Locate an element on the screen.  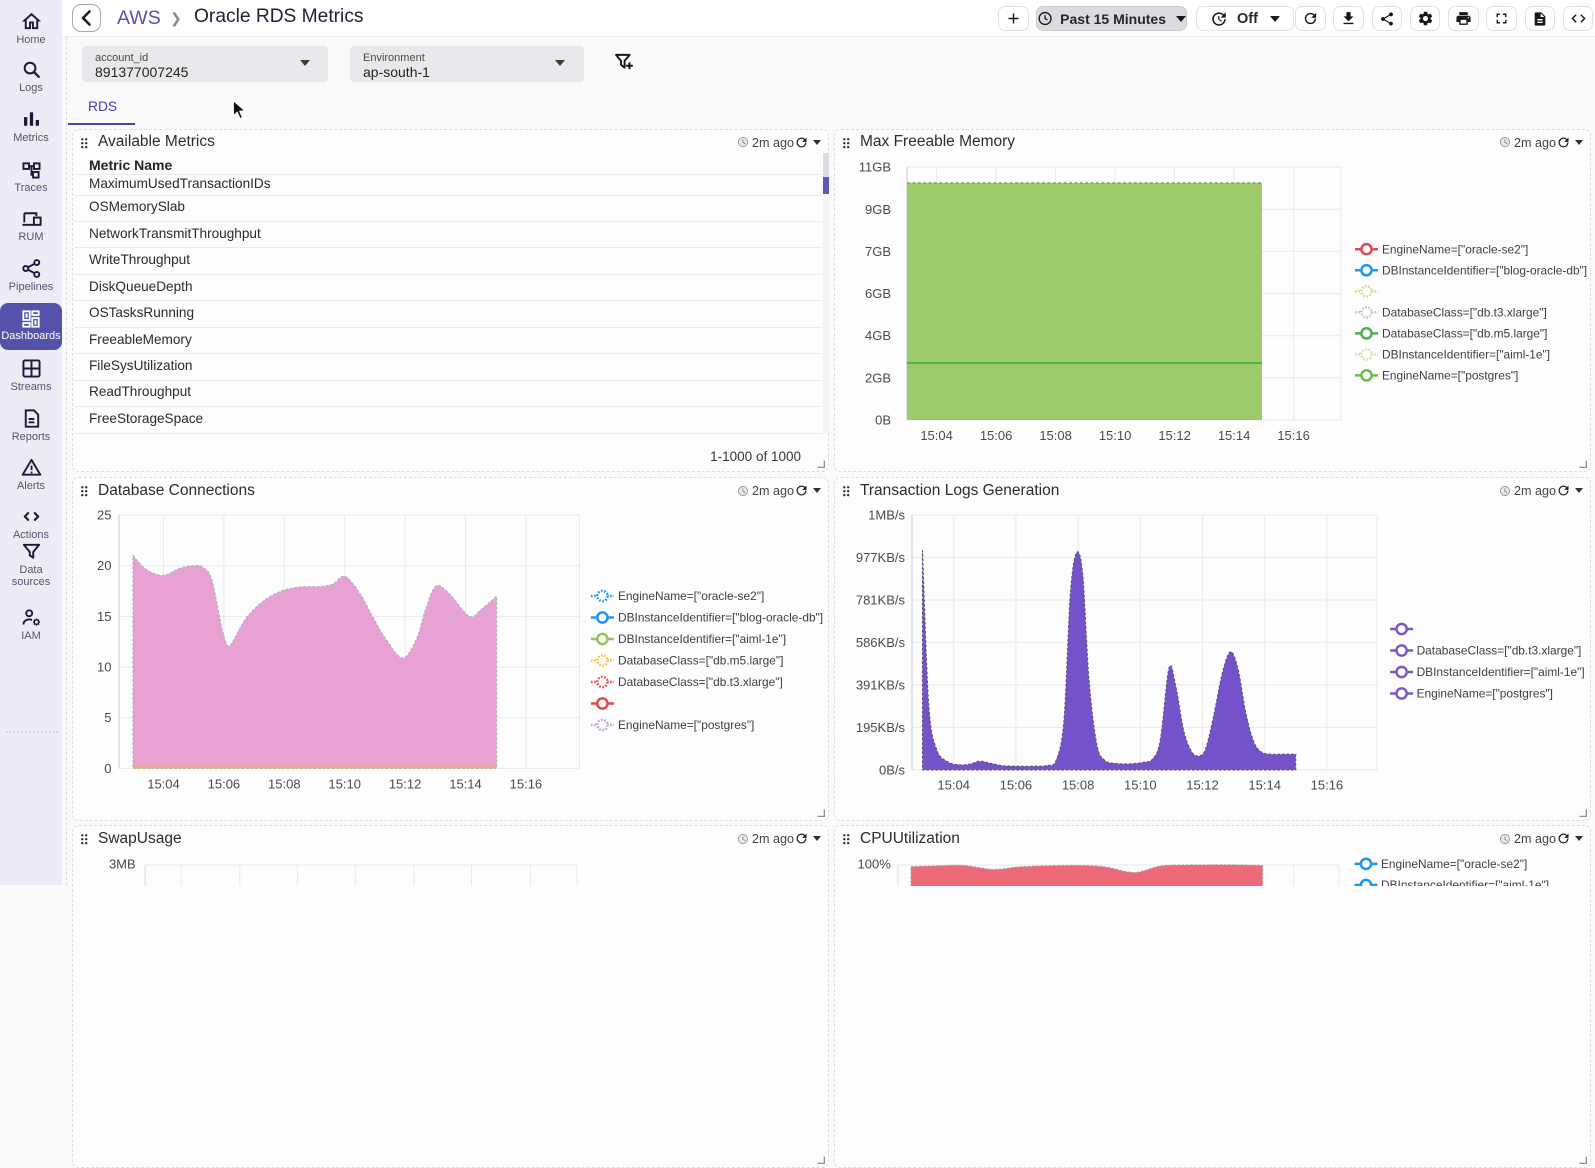
svg-text: 586KB/s is located at coordinates (881, 642).